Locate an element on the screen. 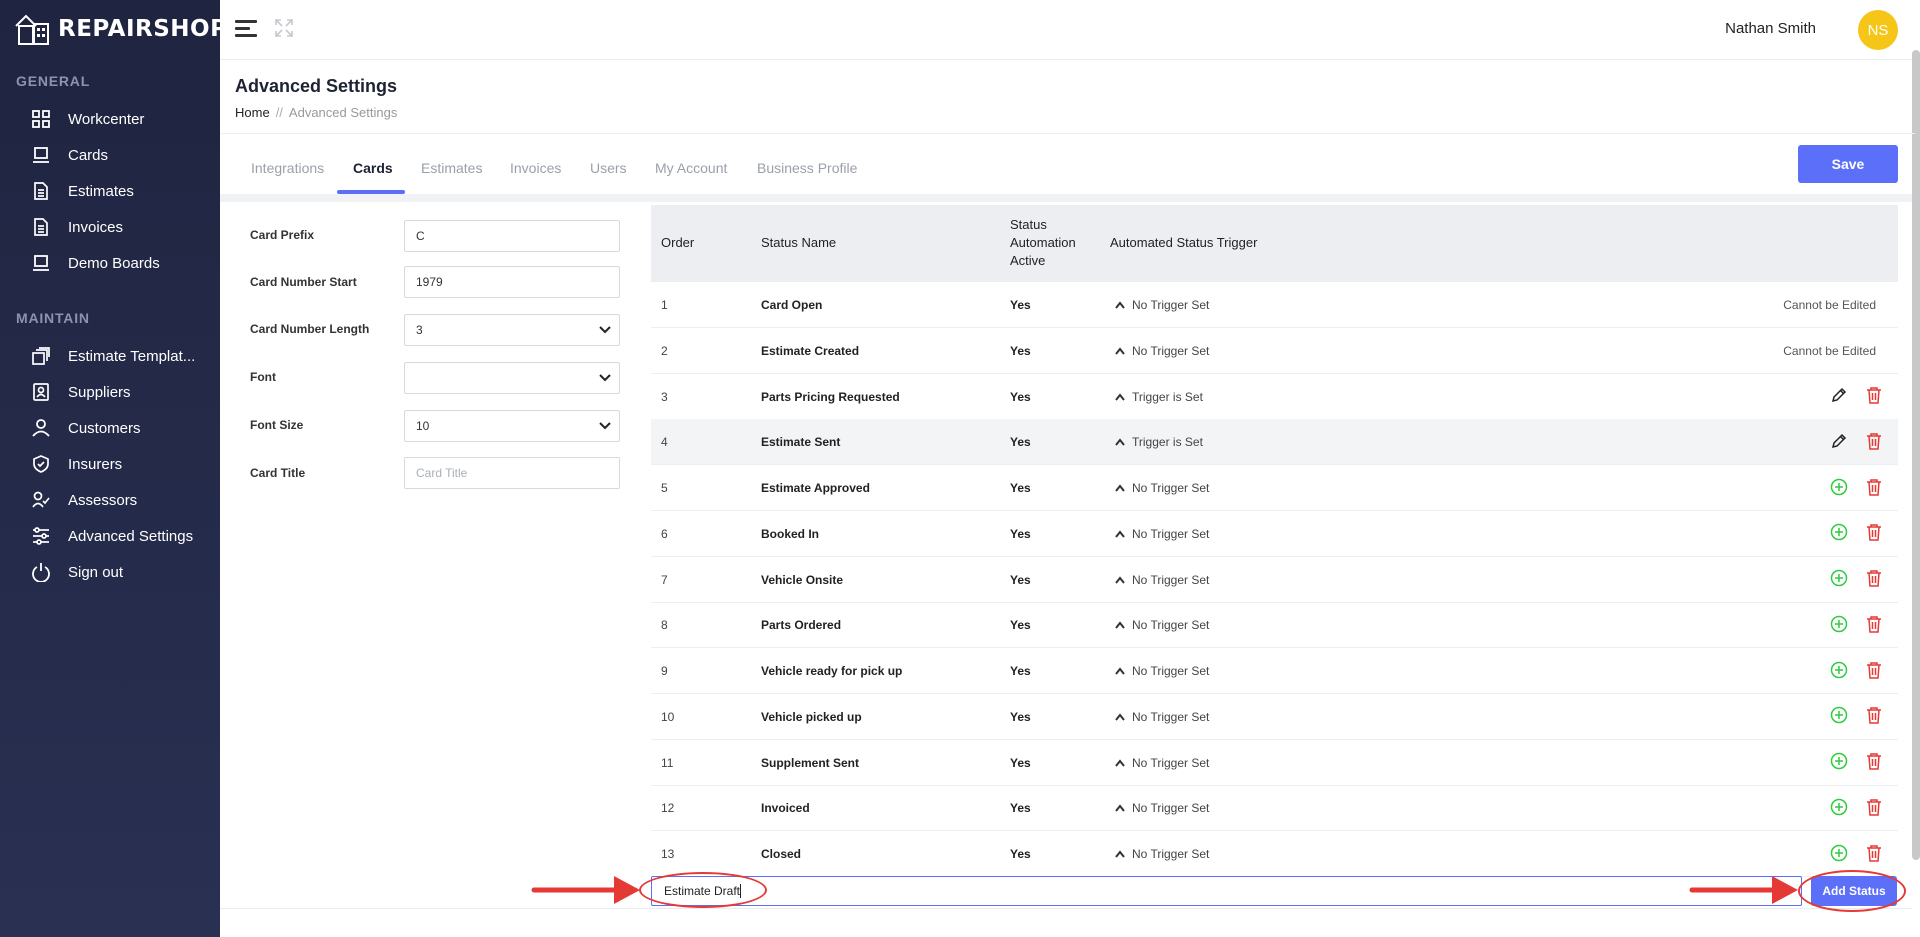 The height and width of the screenshot is (937, 1920). plus-circle-icon is located at coordinates (1839, 671).